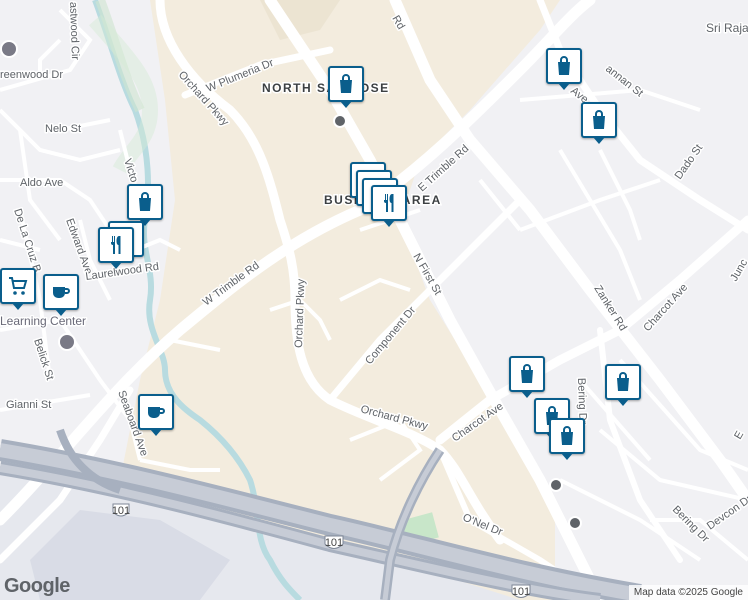 The height and width of the screenshot is (600, 748). Describe the element at coordinates (300, 313) in the screenshot. I see `label-orchard-vertical: Orchard Pkwy` at that location.